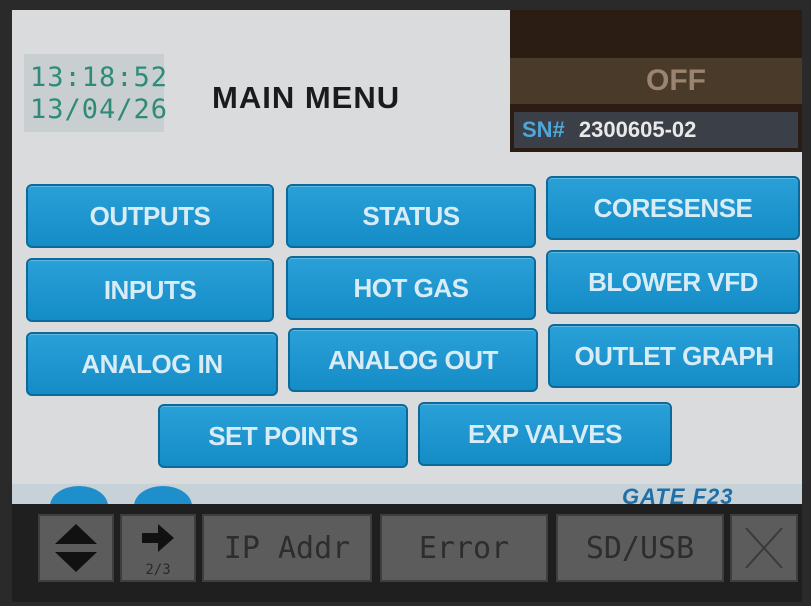 The width and height of the screenshot is (811, 606). I want to click on hot-gas-button: HOT GAS, so click(411, 288).